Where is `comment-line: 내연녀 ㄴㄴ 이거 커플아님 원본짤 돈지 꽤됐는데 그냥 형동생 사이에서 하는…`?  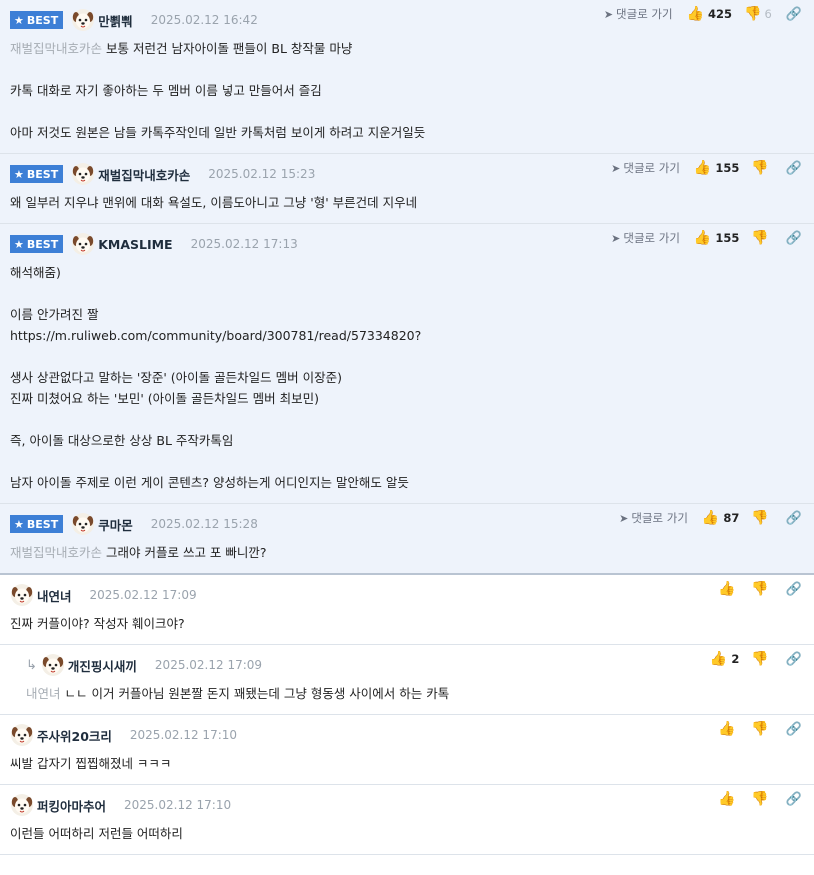
comment-line: 내연녀 ㄴㄴ 이거 커플아님 원본짤 돈지 꽤됐는데 그냥 형동생 사이에서 하는… is located at coordinates (415, 693).